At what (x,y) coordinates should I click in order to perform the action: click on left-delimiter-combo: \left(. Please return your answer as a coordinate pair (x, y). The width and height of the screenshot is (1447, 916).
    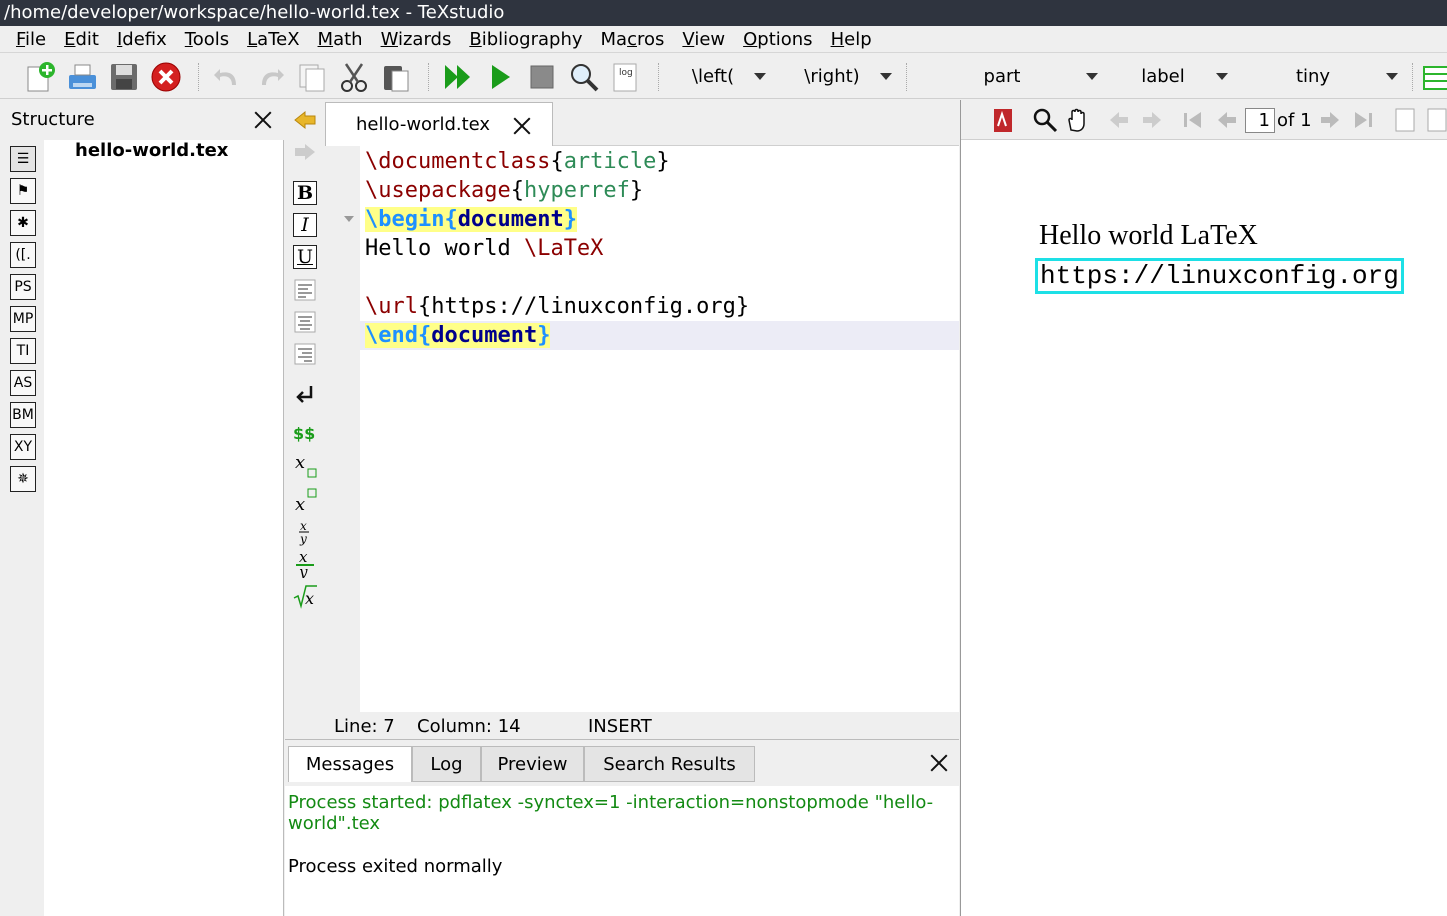
    Looking at the image, I should click on (722, 76).